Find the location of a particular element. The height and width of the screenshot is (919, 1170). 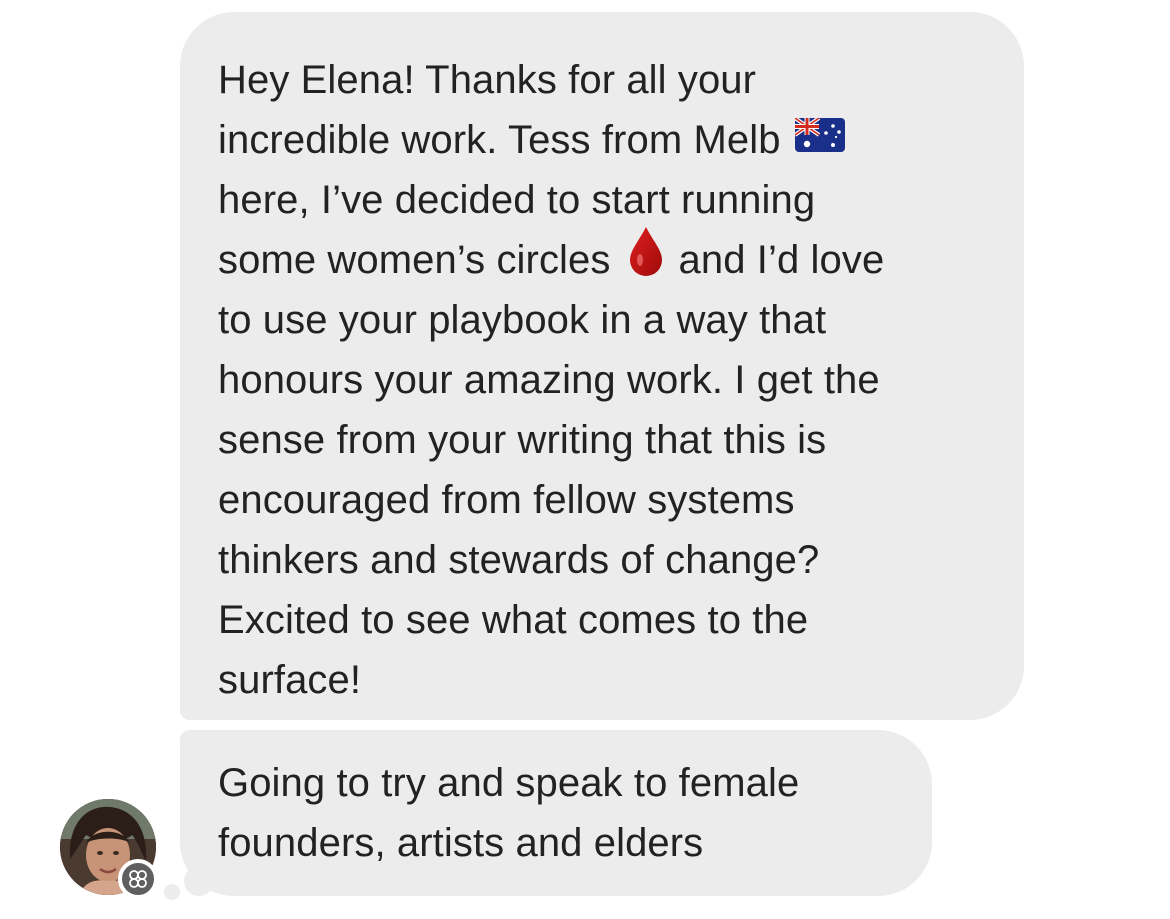

message-line: Excited to see what comes to the is located at coordinates (513, 620).